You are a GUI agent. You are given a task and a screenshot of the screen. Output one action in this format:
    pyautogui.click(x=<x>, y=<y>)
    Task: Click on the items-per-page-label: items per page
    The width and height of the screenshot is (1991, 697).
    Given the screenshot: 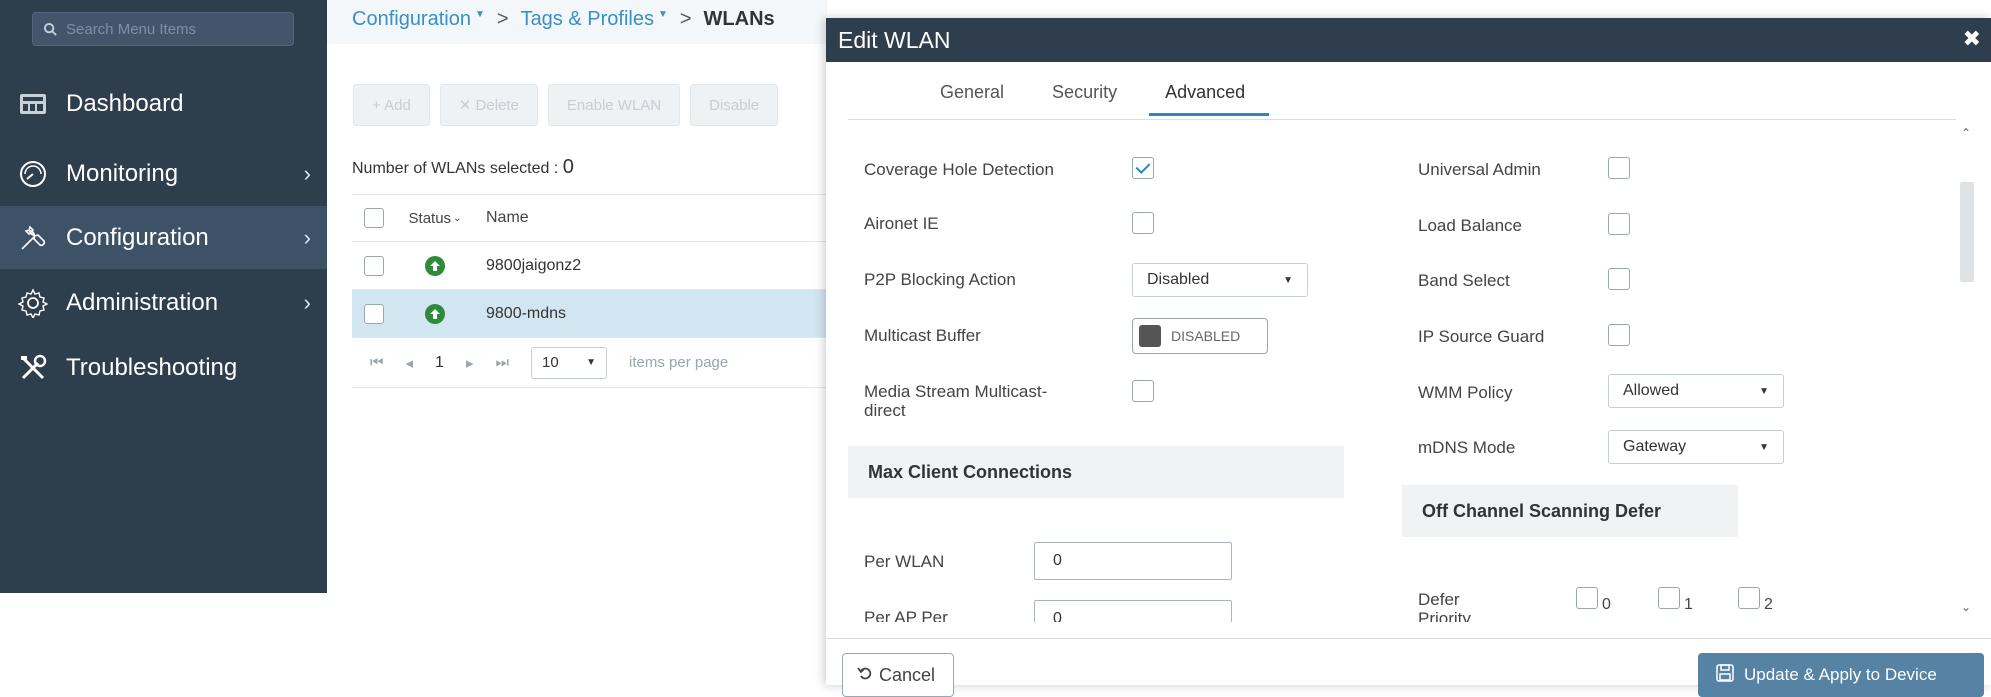 What is the action you would take?
    pyautogui.click(x=679, y=362)
    